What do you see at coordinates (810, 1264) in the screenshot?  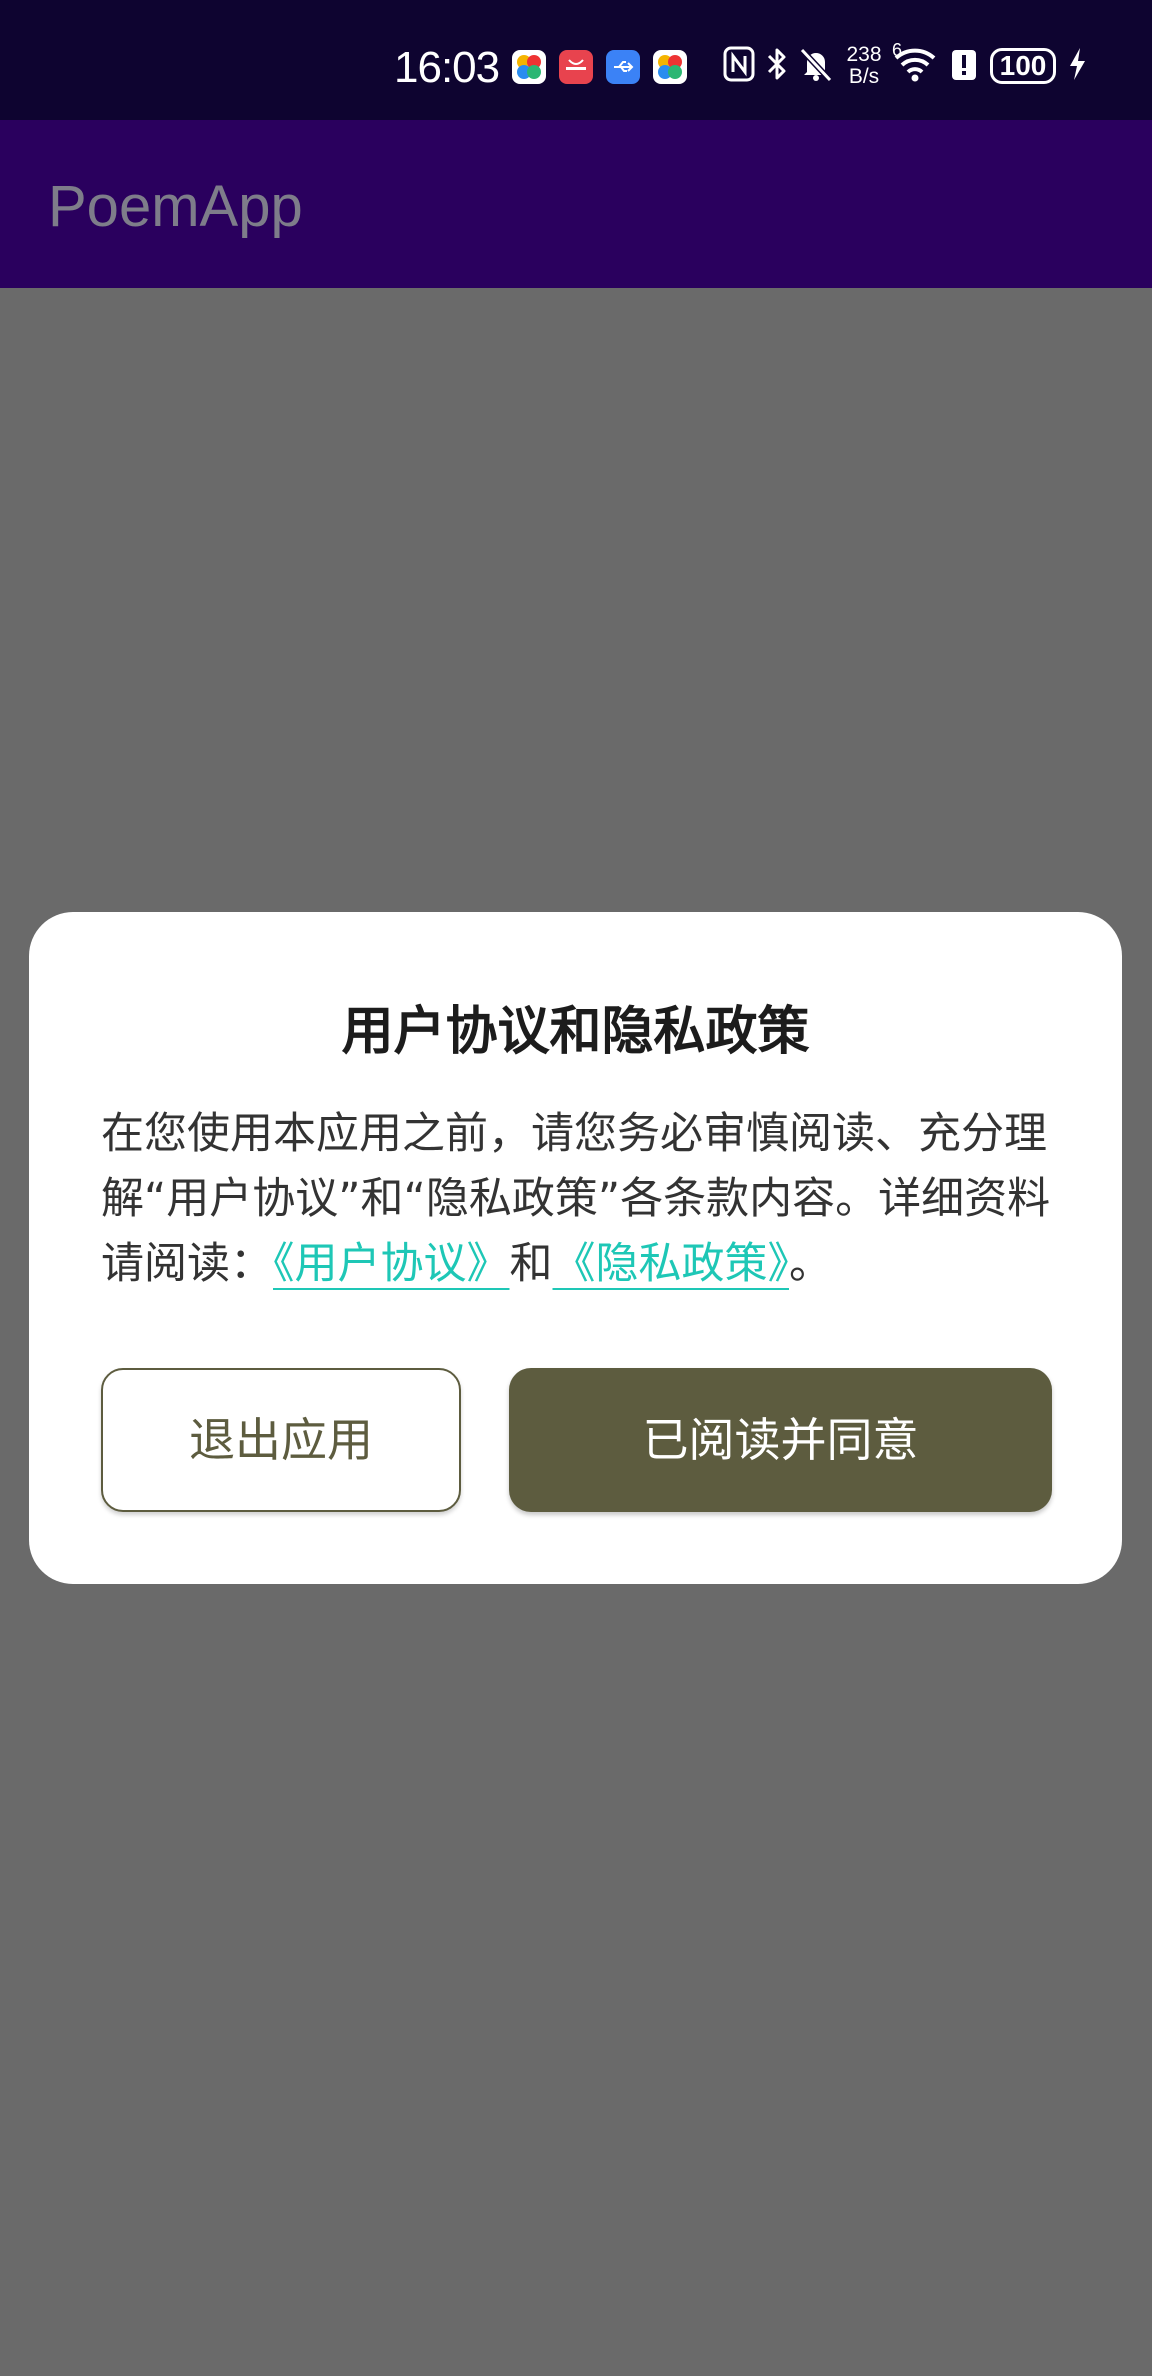 I see `dialog-body-end: 。` at bounding box center [810, 1264].